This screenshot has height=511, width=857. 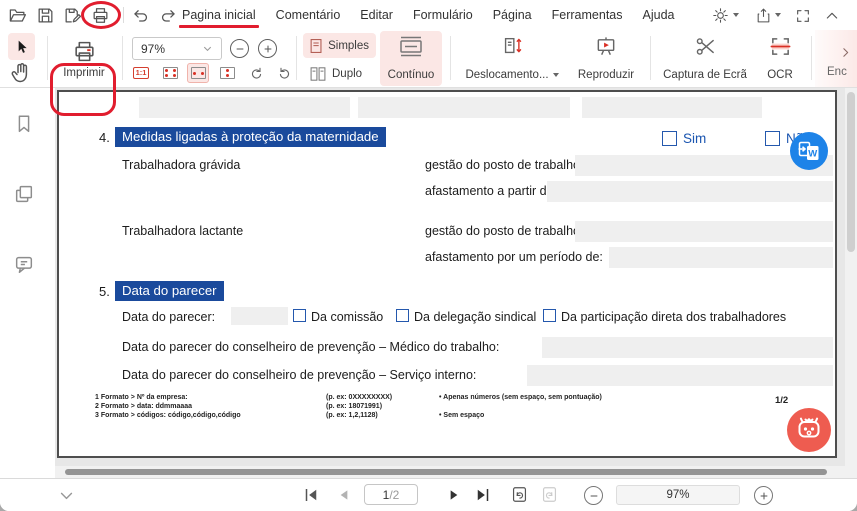 I want to click on rotate-ccw-icon, so click(x=284, y=73).